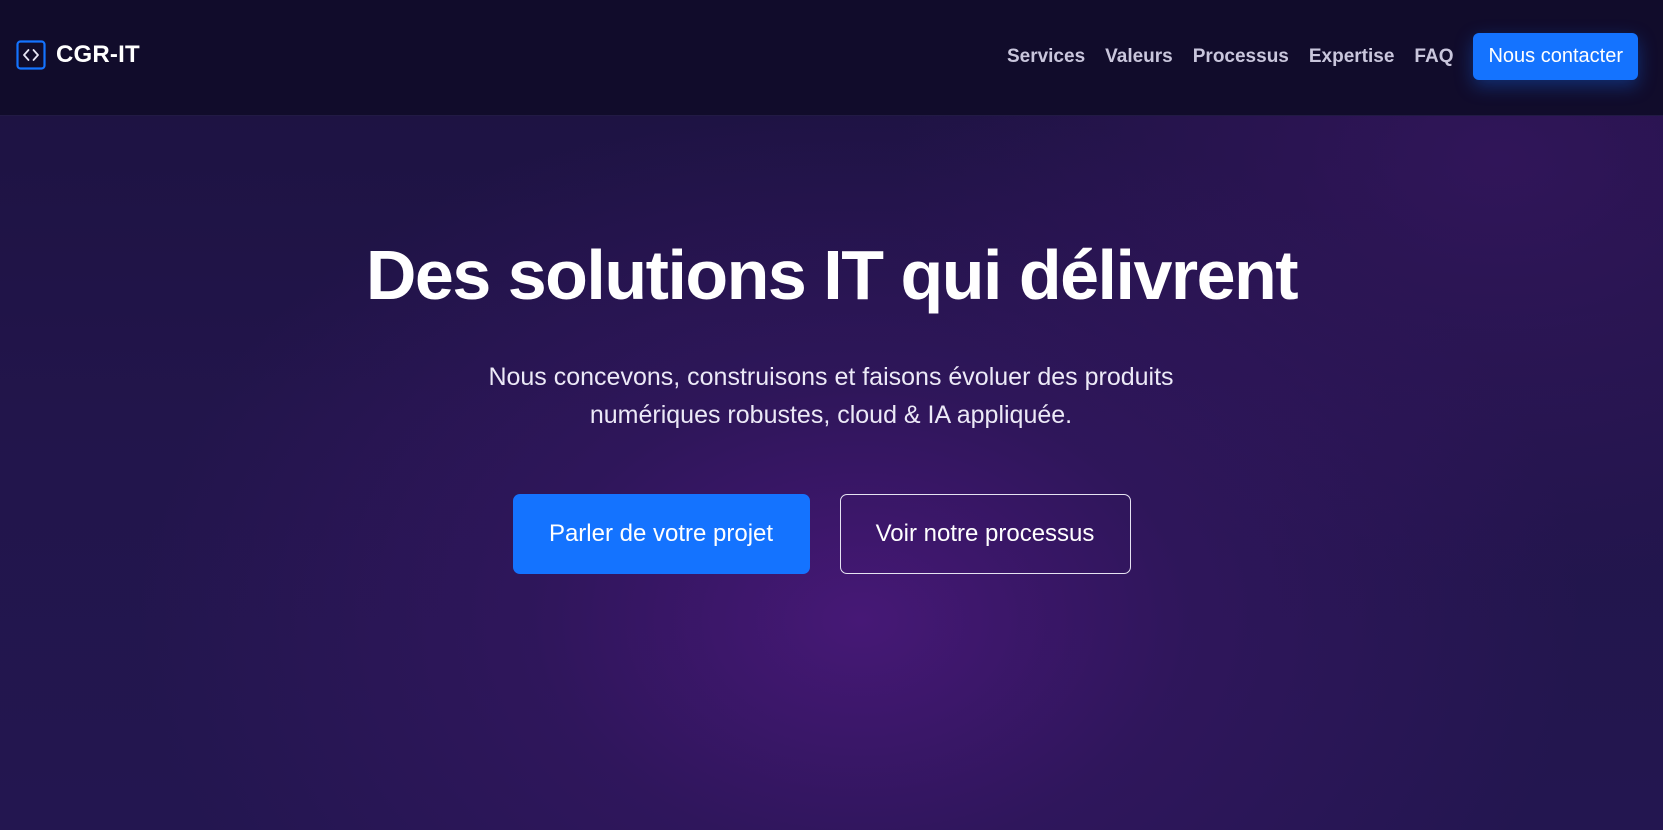 This screenshot has width=1663, height=830. What do you see at coordinates (1433, 57) in the screenshot?
I see `nav-link-faq: FAQ` at bounding box center [1433, 57].